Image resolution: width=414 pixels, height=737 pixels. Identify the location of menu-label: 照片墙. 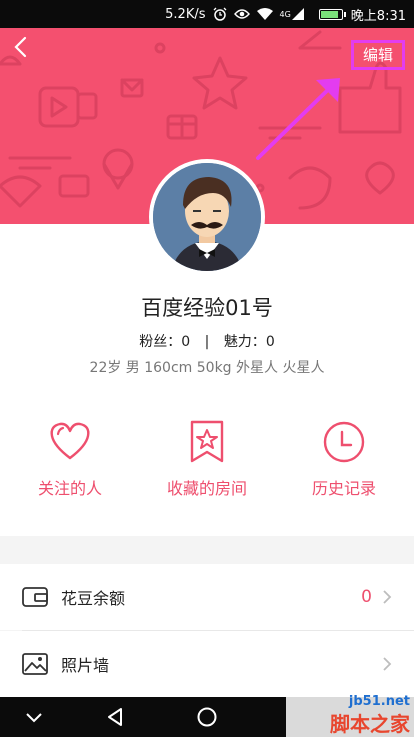
(85, 665).